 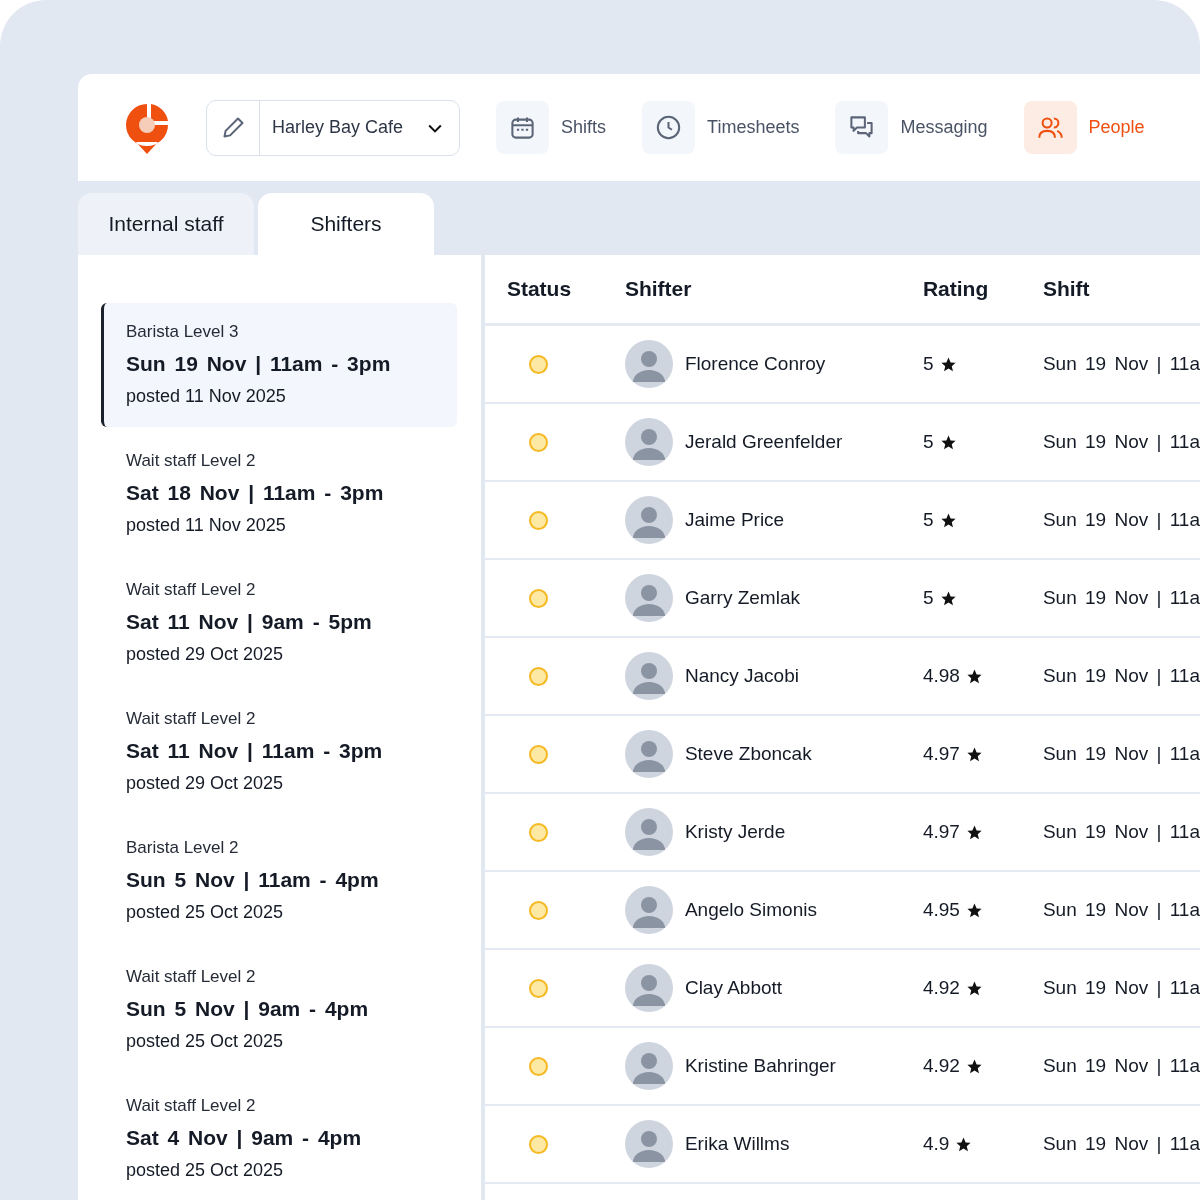 I want to click on shift-list-item: Wait staff Level 2 Sat 11 Nov | 11am - 3pm posted 29 Oct 2025, so click(x=279, y=751).